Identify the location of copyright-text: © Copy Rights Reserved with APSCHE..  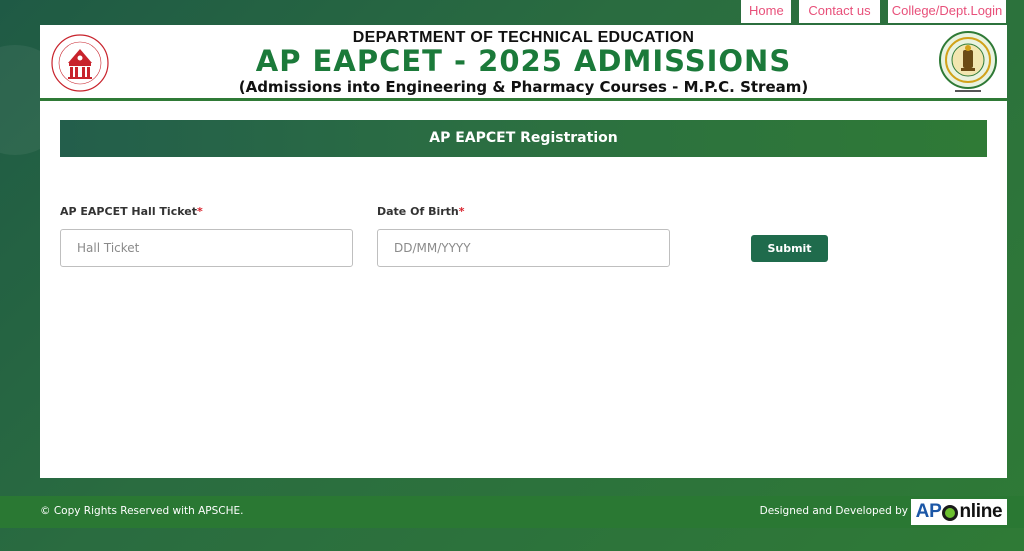
(142, 511).